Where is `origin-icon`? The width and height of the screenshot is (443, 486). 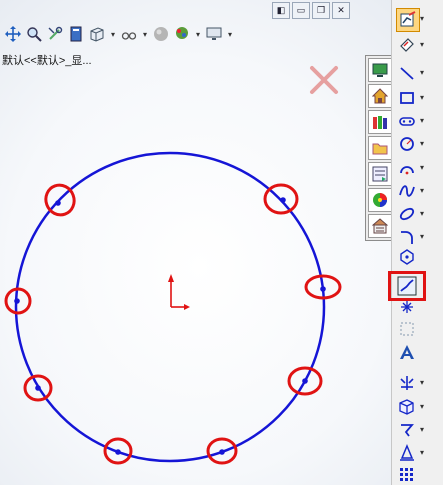
origin-icon is located at coordinates (179, 292).